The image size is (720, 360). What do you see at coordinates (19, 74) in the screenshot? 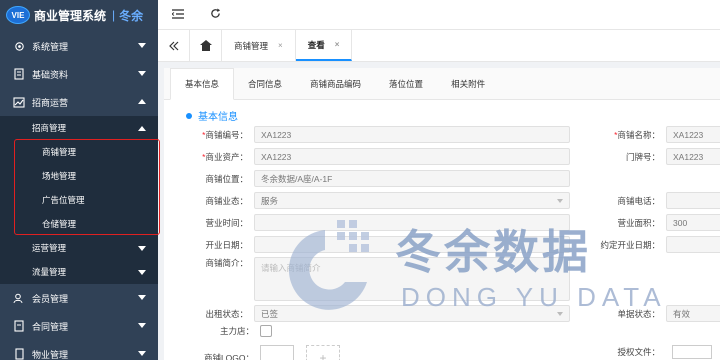
I see `document-icon` at bounding box center [19, 74].